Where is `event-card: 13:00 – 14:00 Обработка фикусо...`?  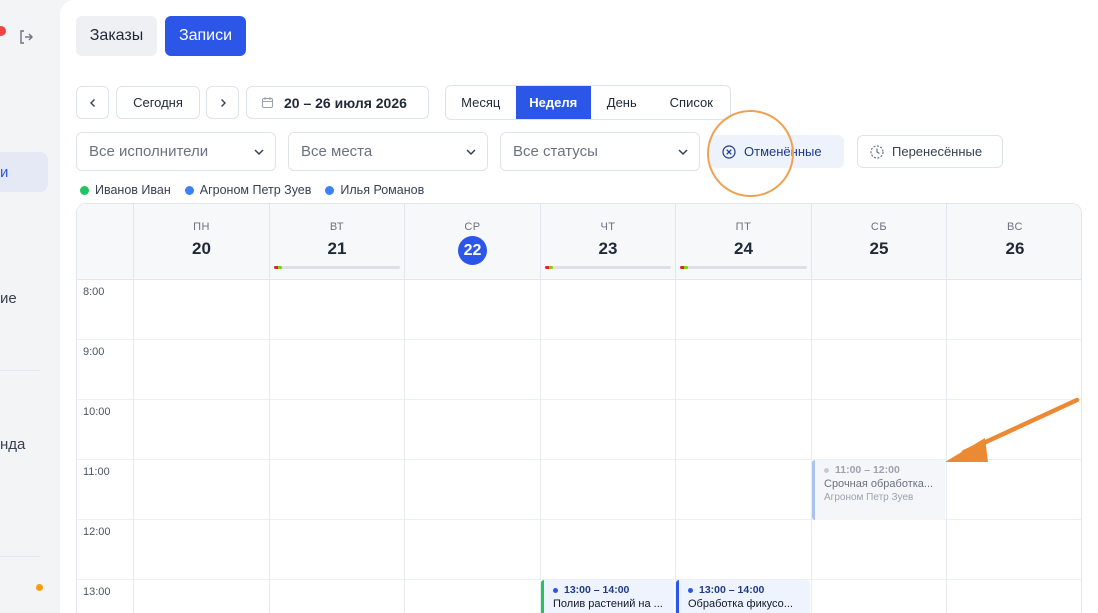
event-card: 13:00 – 14:00 Обработка фикусо... is located at coordinates (743, 596).